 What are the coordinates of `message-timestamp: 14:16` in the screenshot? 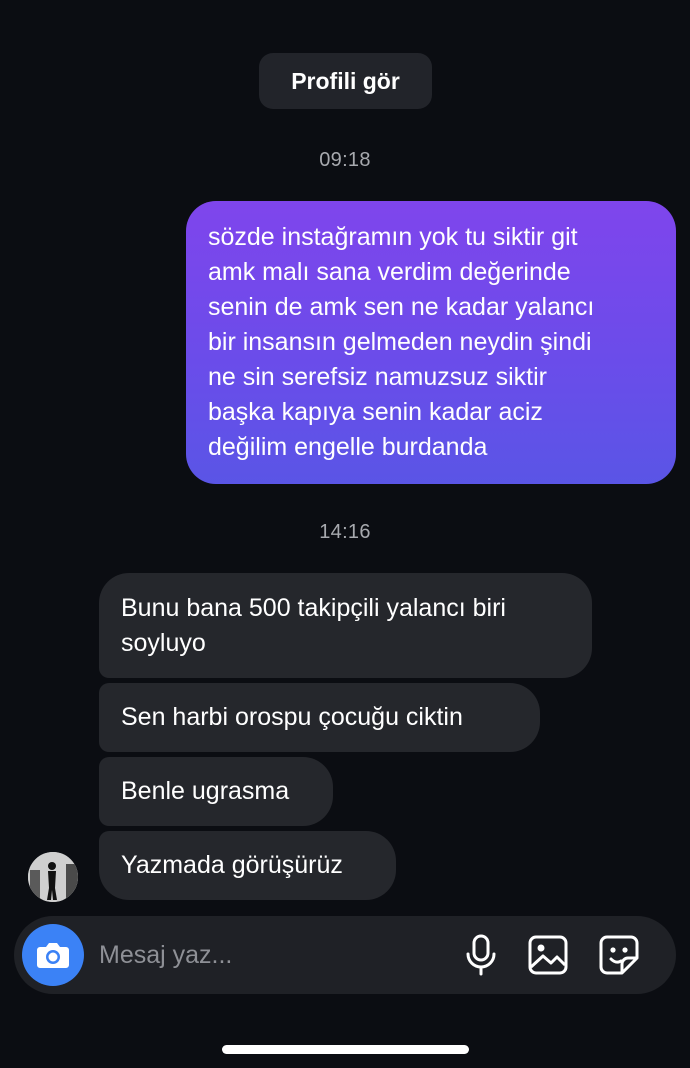 It's located at (345, 532).